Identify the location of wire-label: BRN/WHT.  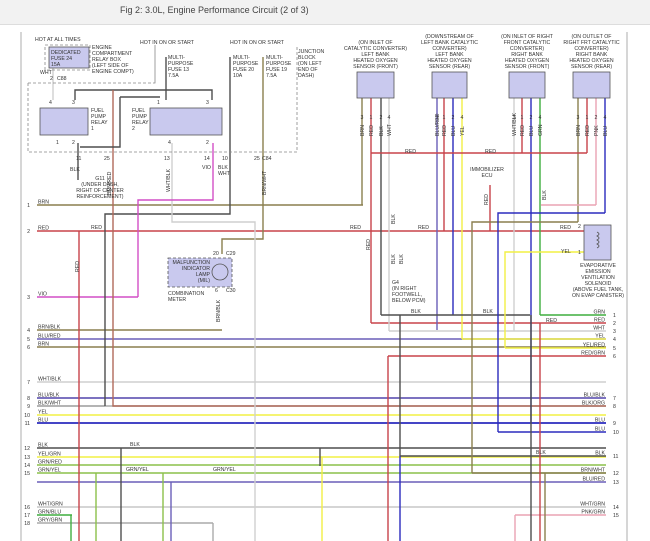
(593, 471).